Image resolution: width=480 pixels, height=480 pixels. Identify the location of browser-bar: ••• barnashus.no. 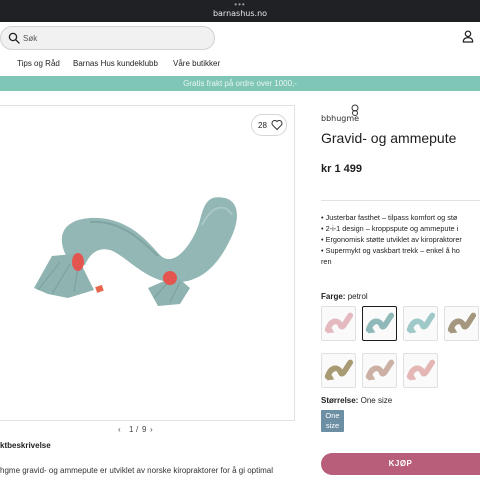
(240, 11).